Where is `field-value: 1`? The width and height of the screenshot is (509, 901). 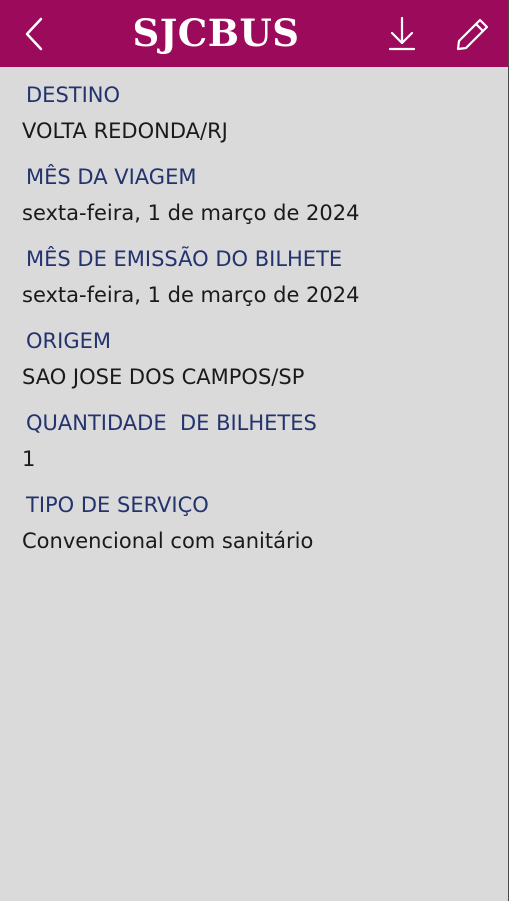 field-value: 1 is located at coordinates (29, 459).